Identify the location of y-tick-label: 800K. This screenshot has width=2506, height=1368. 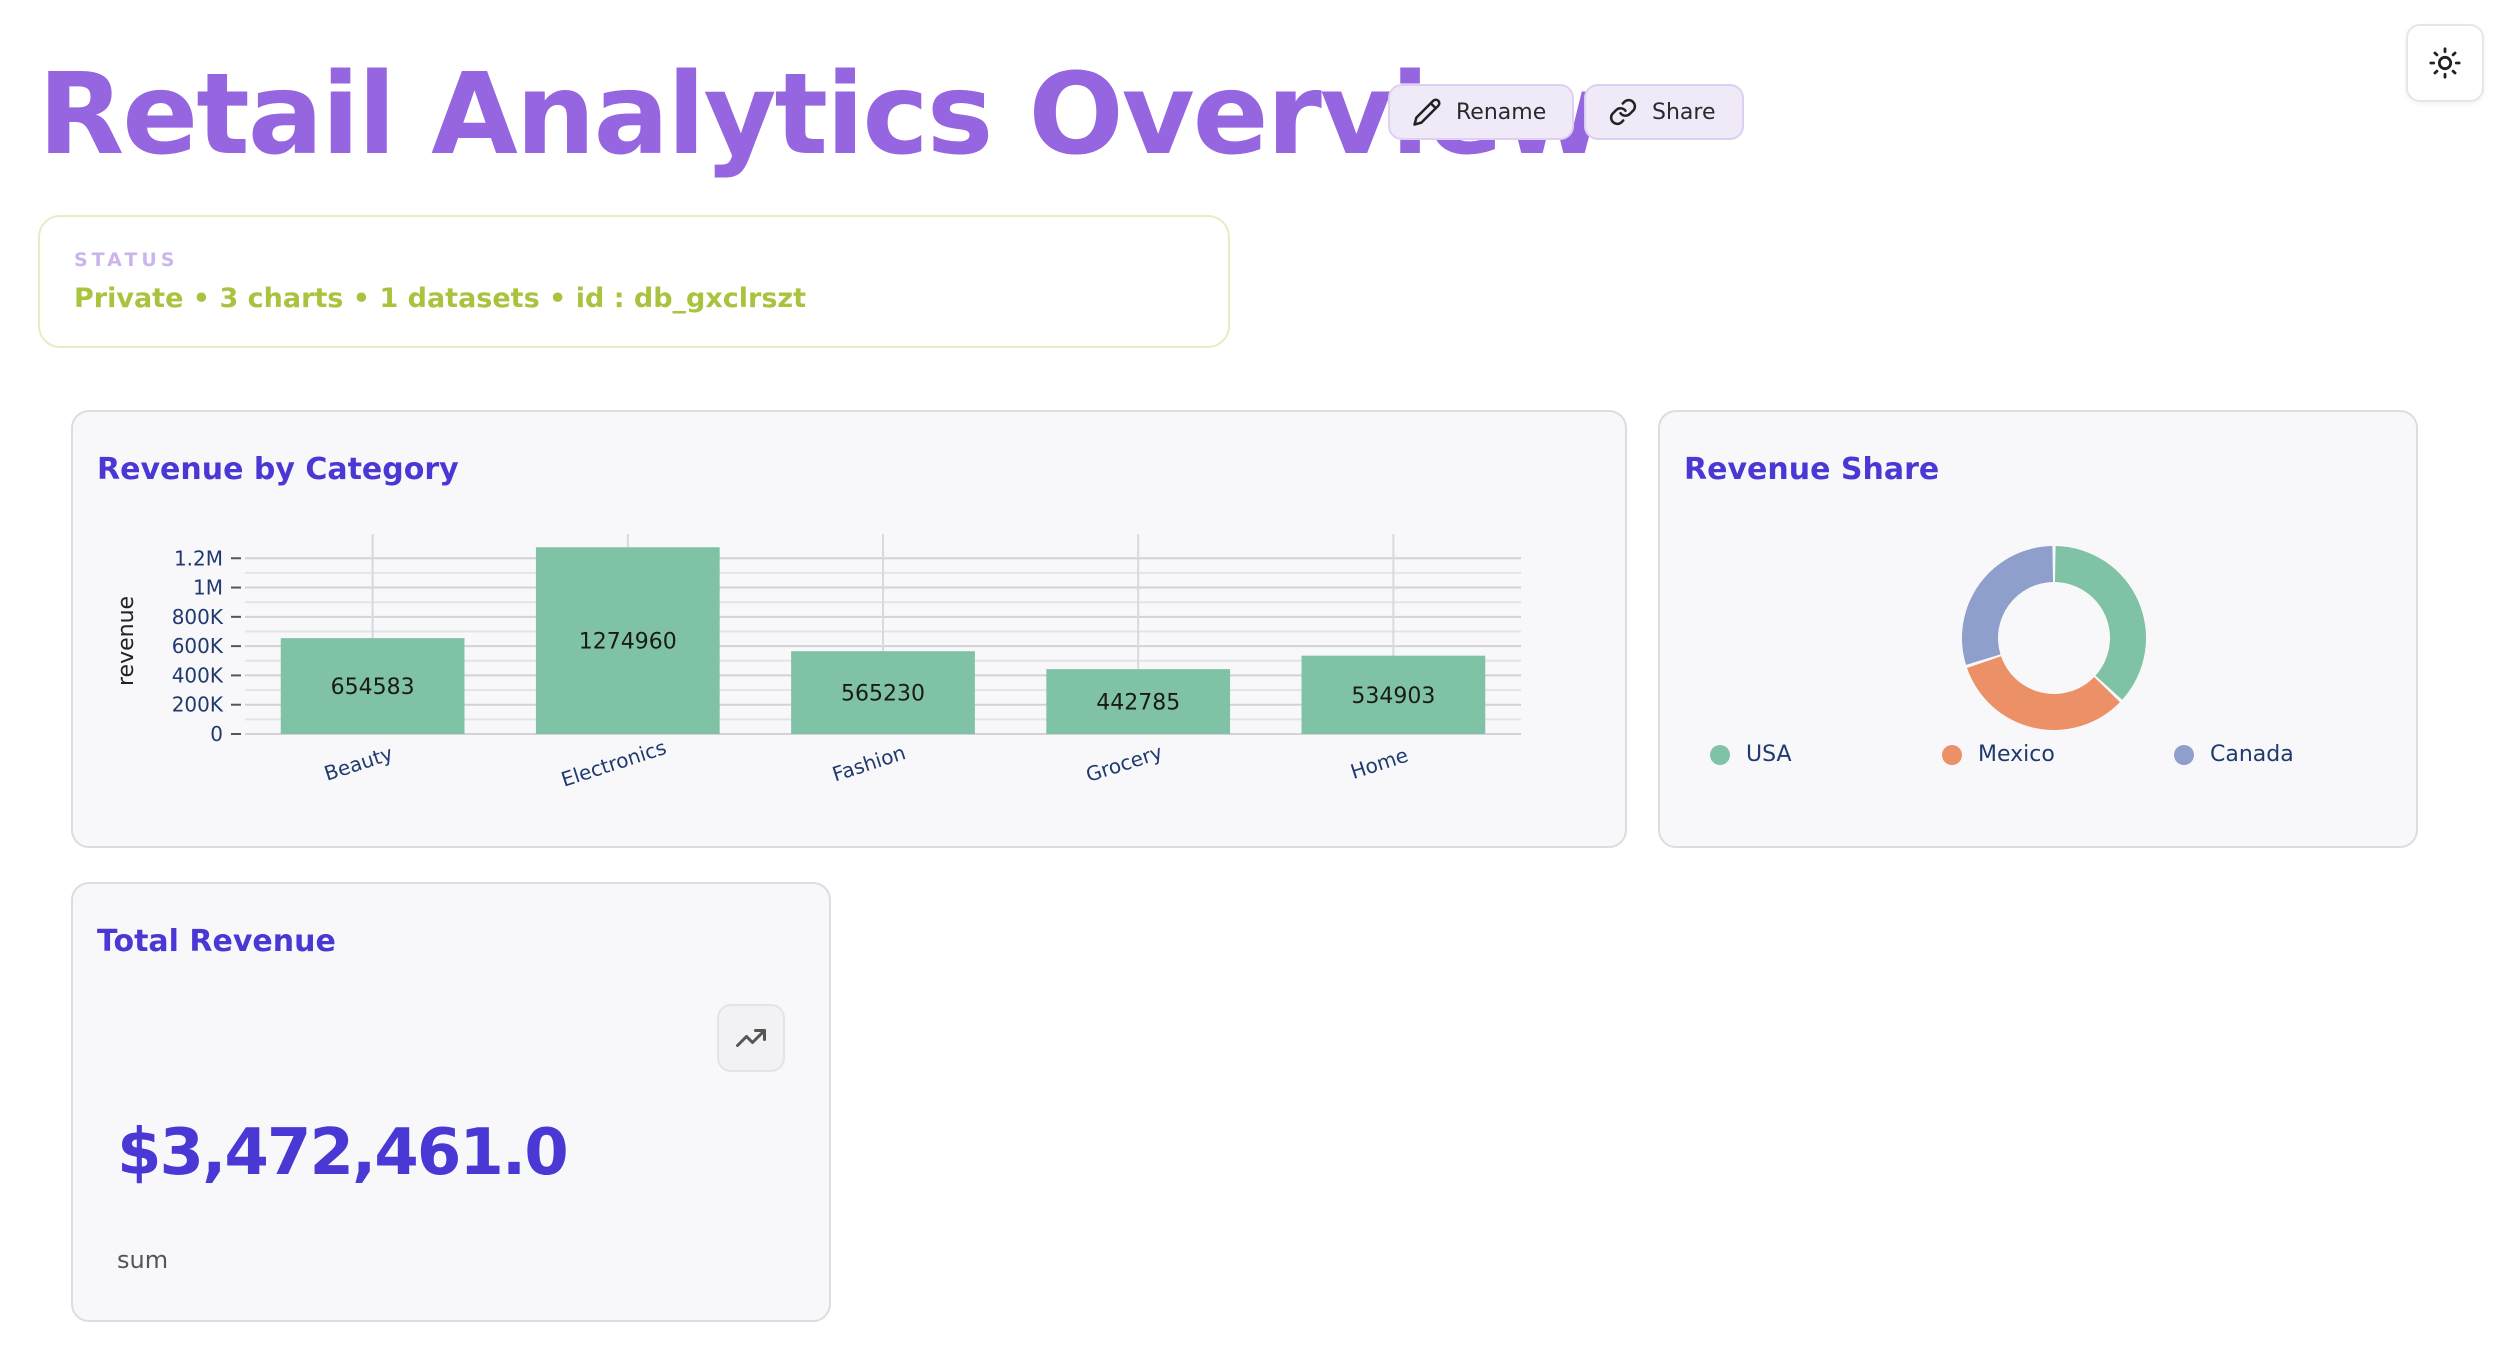
(198, 617).